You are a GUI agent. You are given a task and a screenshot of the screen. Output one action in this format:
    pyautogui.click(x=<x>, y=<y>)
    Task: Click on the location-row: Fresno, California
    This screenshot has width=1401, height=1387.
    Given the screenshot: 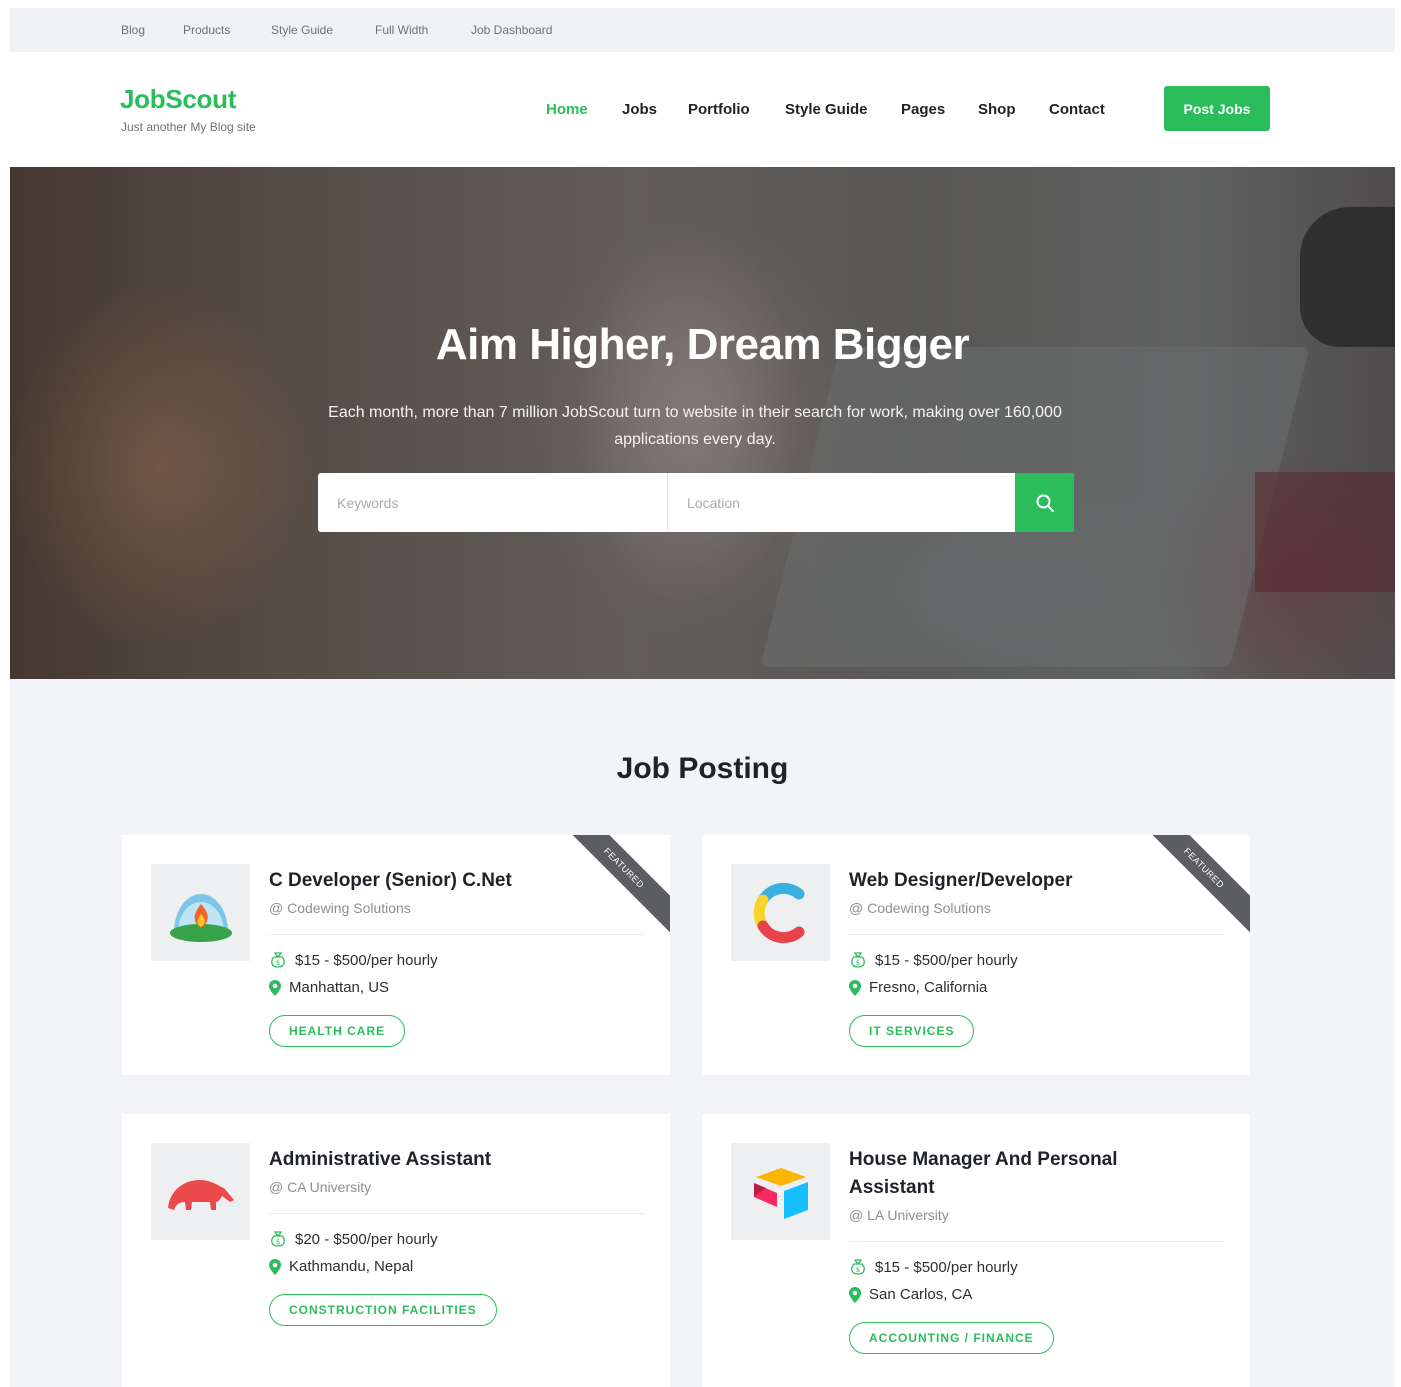 What is the action you would take?
    pyautogui.click(x=918, y=987)
    